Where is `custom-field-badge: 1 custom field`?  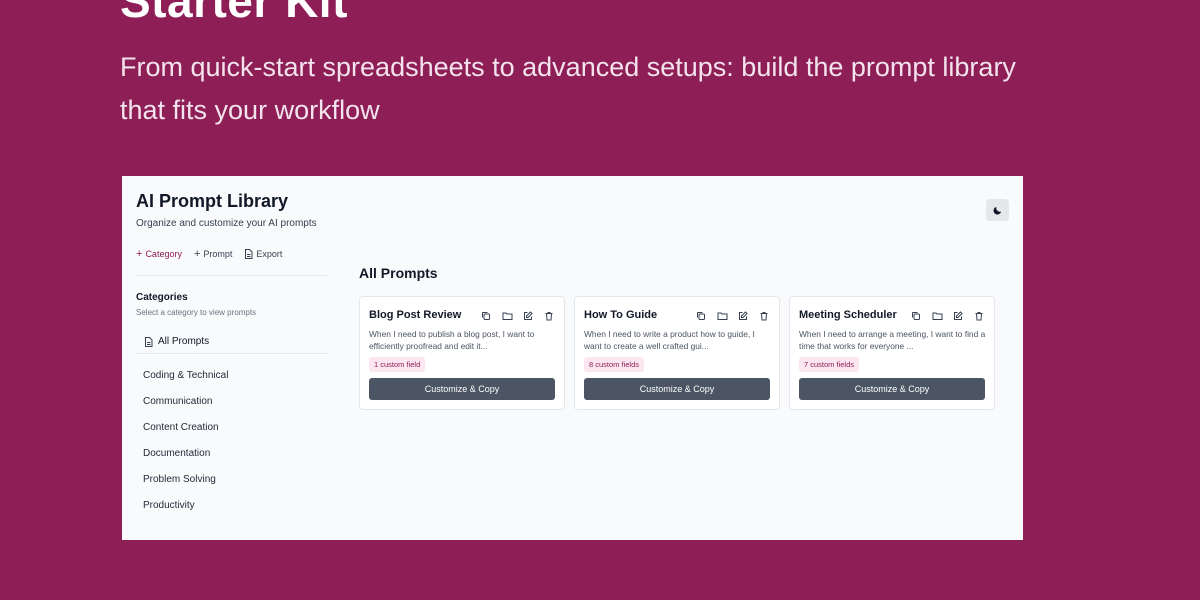
custom-field-badge: 1 custom field is located at coordinates (397, 364).